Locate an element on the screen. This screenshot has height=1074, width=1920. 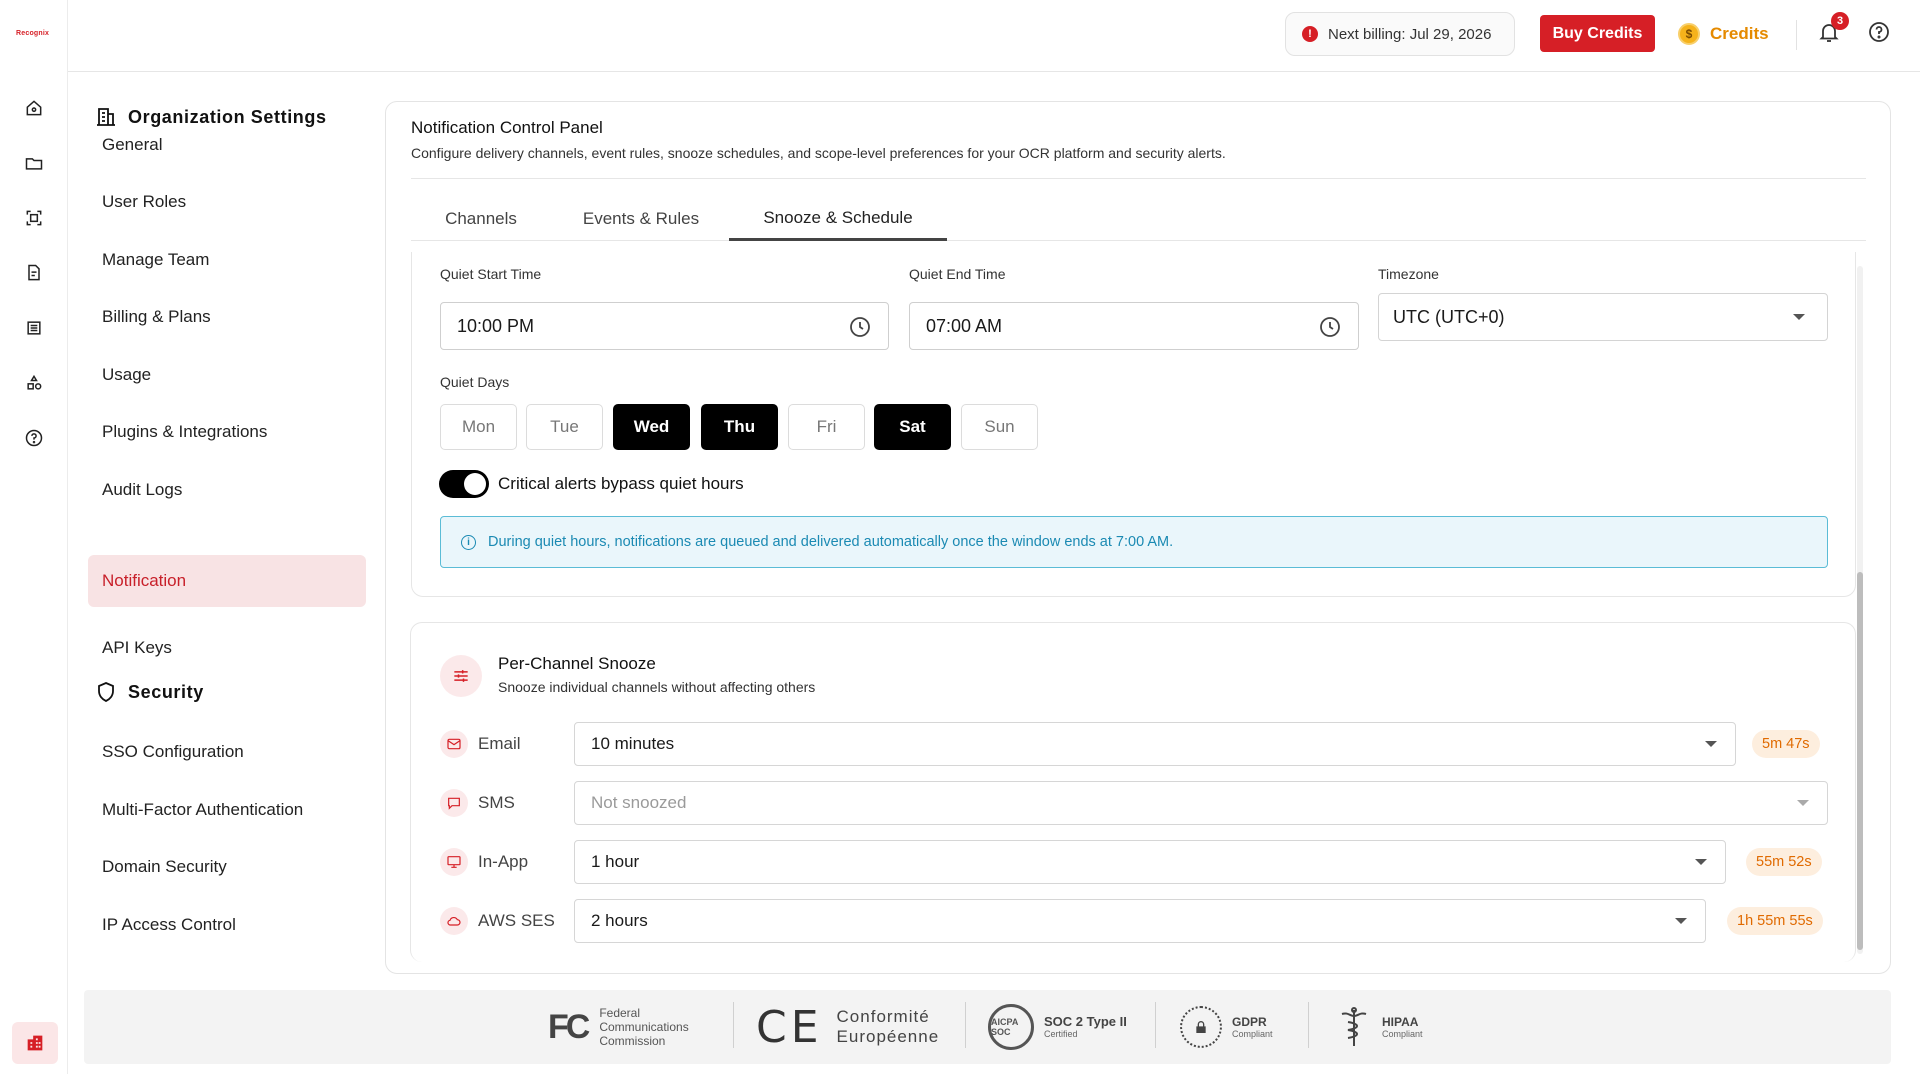
channel-label-in-app: In-App is located at coordinates (503, 861).